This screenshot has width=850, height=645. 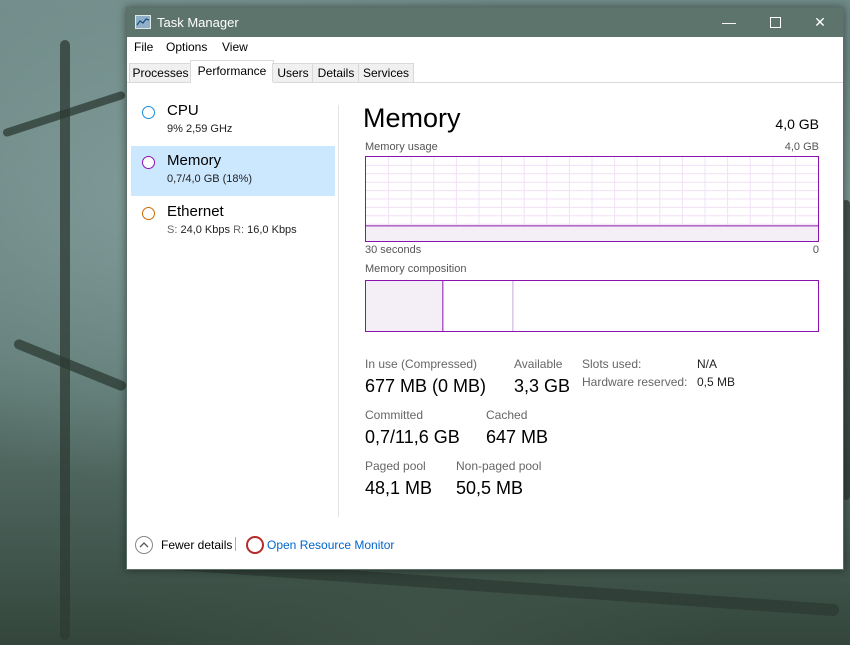 What do you see at coordinates (232, 230) in the screenshot?
I see `sidebar-item-subtitle: S: 24,0 Kbps R: 16,0 Kbps` at bounding box center [232, 230].